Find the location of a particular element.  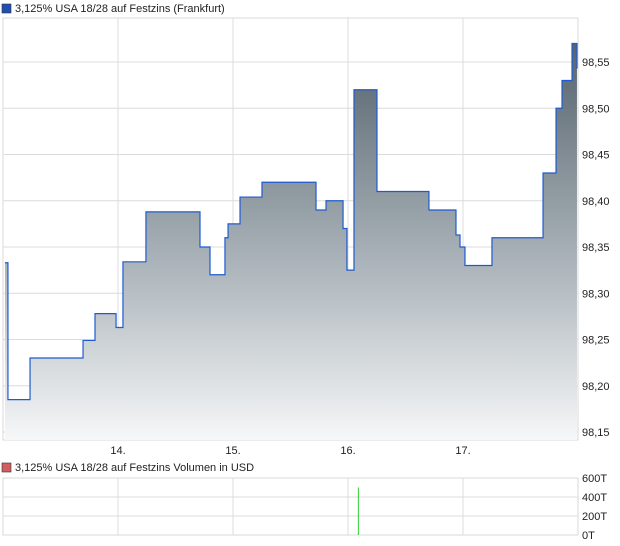

volume-plot-area is located at coordinates (290, 506).